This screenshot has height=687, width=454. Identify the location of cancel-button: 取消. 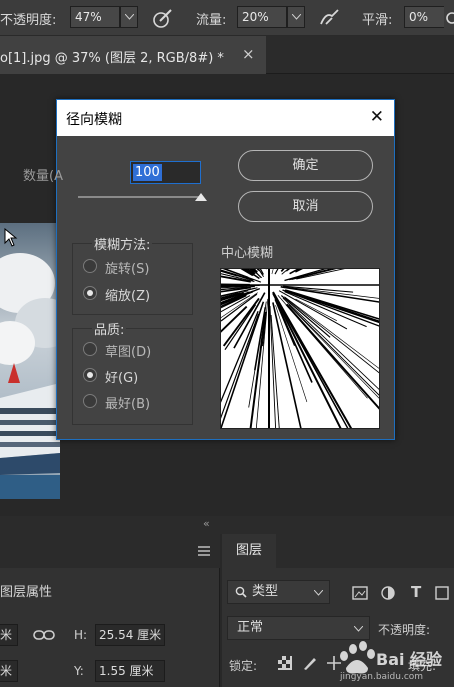
(305, 206).